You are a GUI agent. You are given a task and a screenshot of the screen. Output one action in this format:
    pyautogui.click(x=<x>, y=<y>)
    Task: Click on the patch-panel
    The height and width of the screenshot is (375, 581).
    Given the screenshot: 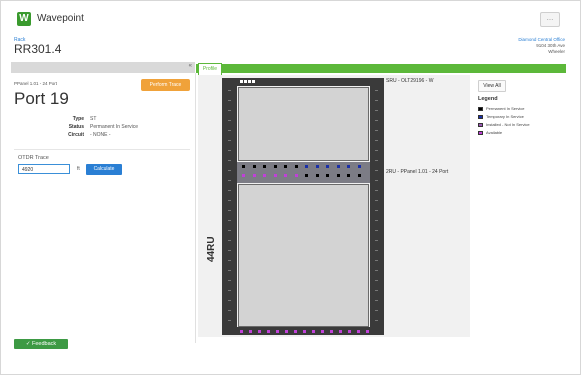 What is the action you would take?
    pyautogui.click(x=303, y=172)
    